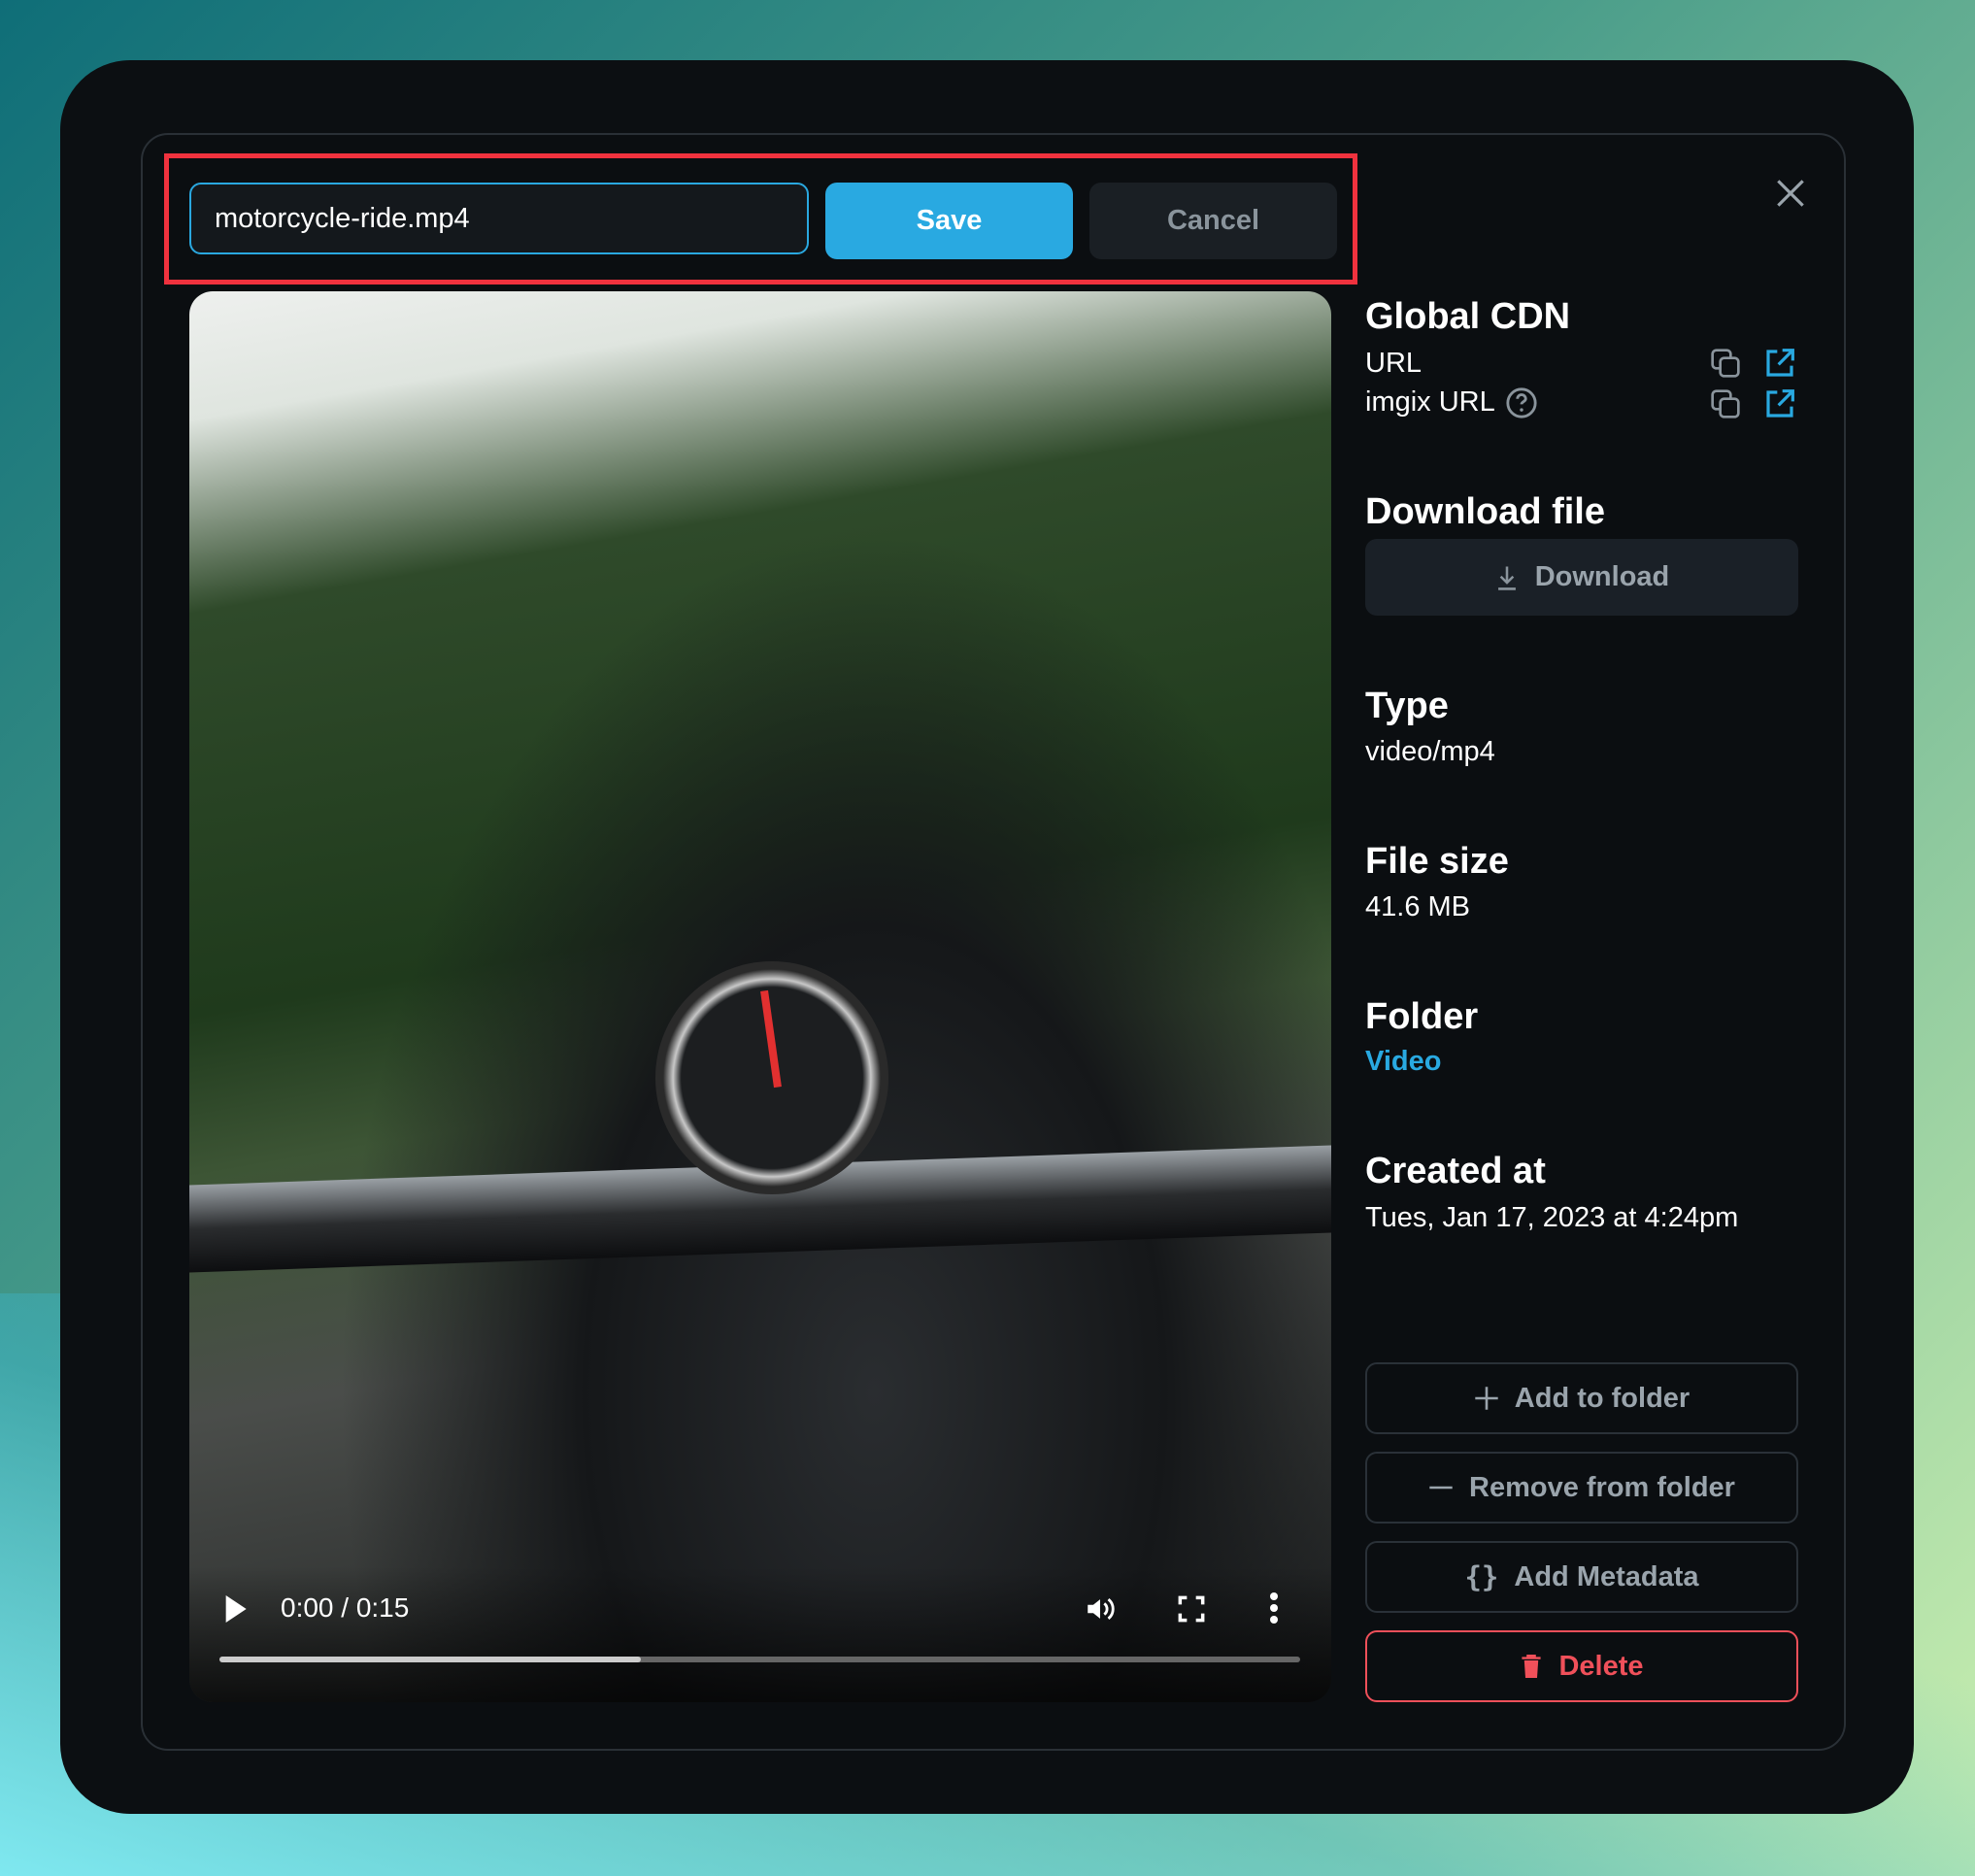 This screenshot has width=1975, height=1876. Describe the element at coordinates (1100, 1608) in the screenshot. I see `volume-icon` at that location.